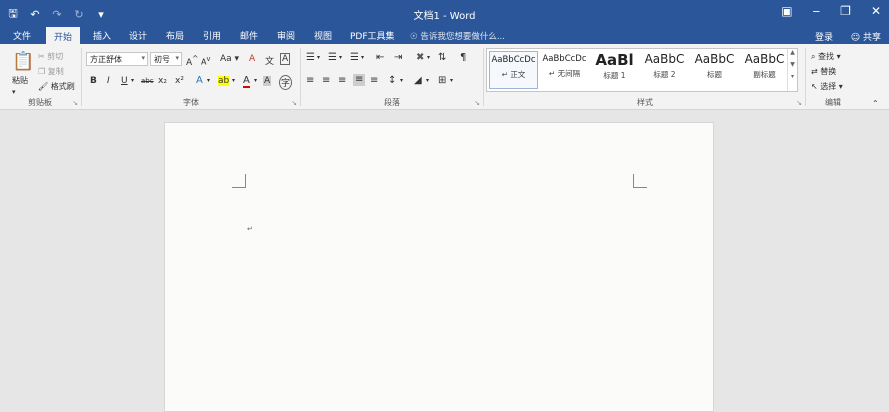 The height and width of the screenshot is (412, 889). What do you see at coordinates (23, 62) in the screenshot?
I see `paste-icon: 📋` at bounding box center [23, 62].